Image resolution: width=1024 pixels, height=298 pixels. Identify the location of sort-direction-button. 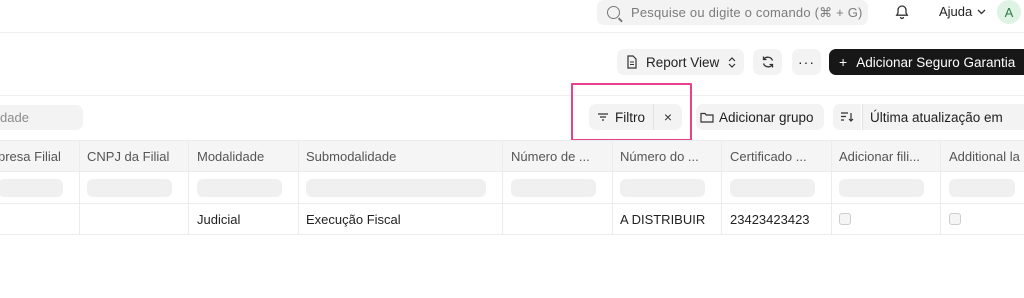
(847, 117).